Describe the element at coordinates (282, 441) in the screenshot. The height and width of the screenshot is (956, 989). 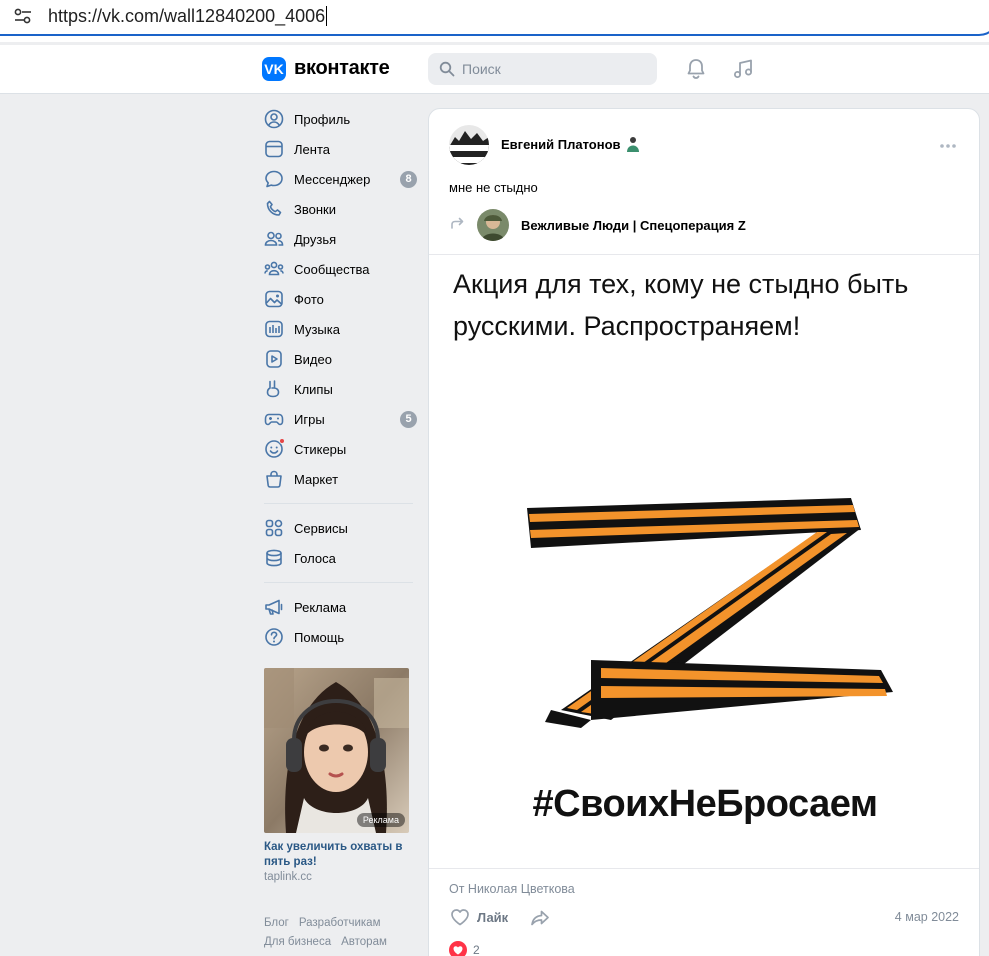
I see `new-indicator-dot` at that location.